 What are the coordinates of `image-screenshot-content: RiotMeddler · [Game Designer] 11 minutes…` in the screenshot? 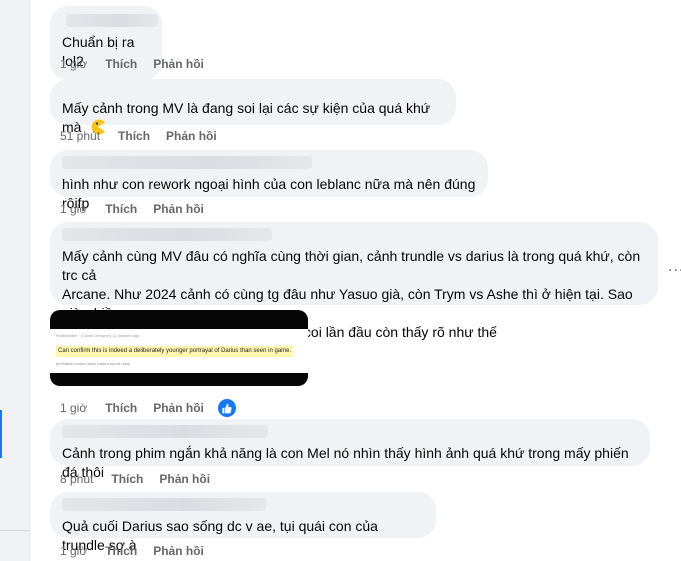 It's located at (179, 351).